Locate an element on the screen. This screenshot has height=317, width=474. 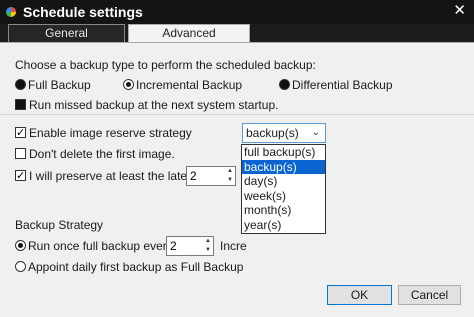
preserve-count-input is located at coordinates (202, 176).